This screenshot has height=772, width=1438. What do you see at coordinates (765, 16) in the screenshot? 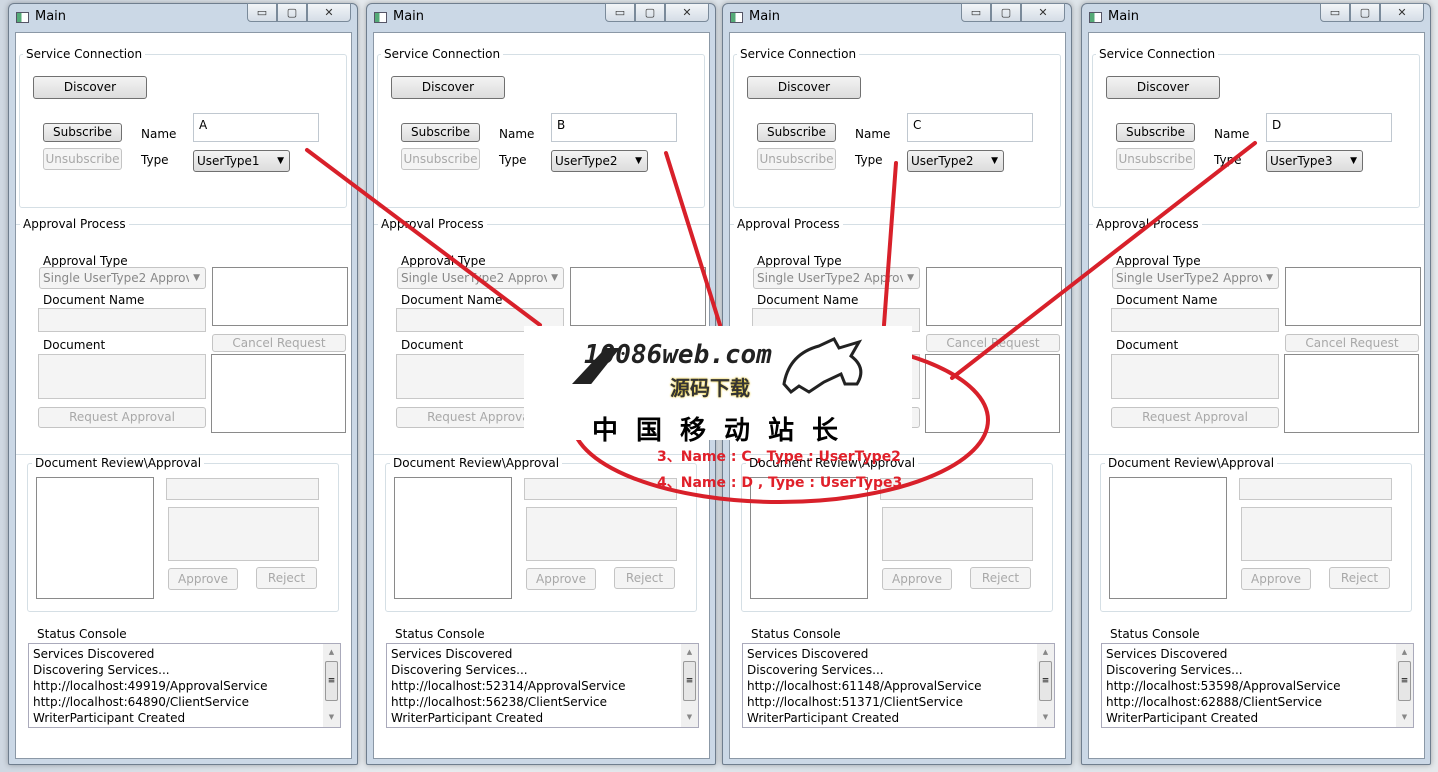
I see `window-title: Main` at bounding box center [765, 16].